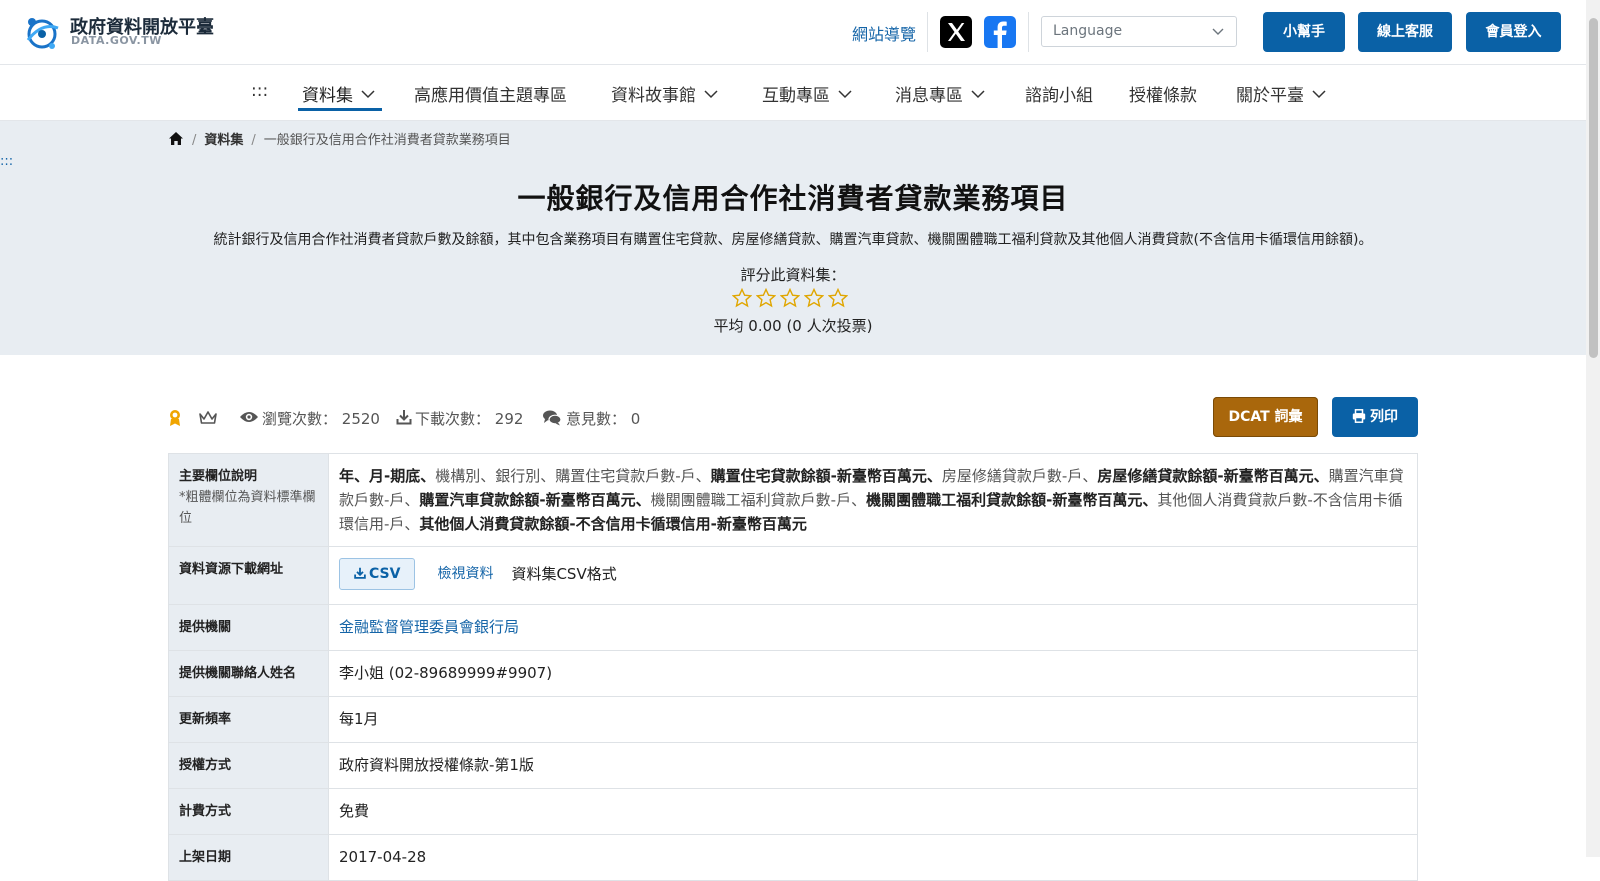 This screenshot has width=1600, height=881. What do you see at coordinates (1513, 32) in the screenshot?
I see `member-login-button: 會員登入` at bounding box center [1513, 32].